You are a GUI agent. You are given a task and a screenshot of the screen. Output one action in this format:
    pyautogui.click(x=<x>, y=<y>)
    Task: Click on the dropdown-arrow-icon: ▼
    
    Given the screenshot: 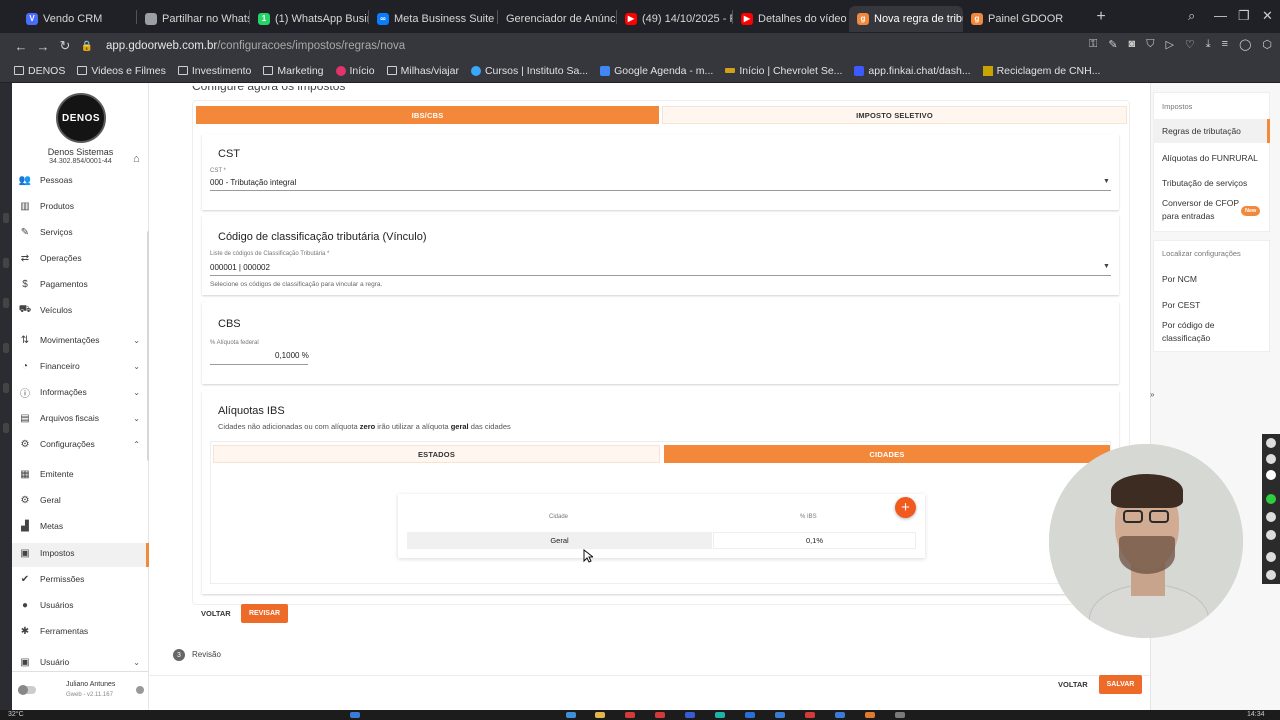 What is the action you would take?
    pyautogui.click(x=1106, y=181)
    